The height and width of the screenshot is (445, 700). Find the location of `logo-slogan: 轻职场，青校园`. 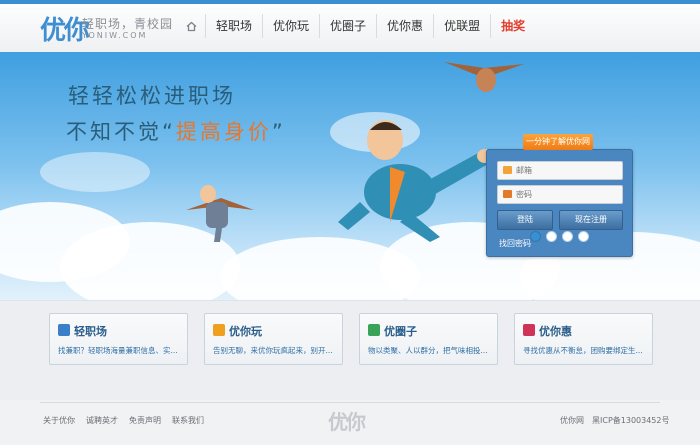

logo-slogan: 轻职场，青校园 is located at coordinates (128, 24).